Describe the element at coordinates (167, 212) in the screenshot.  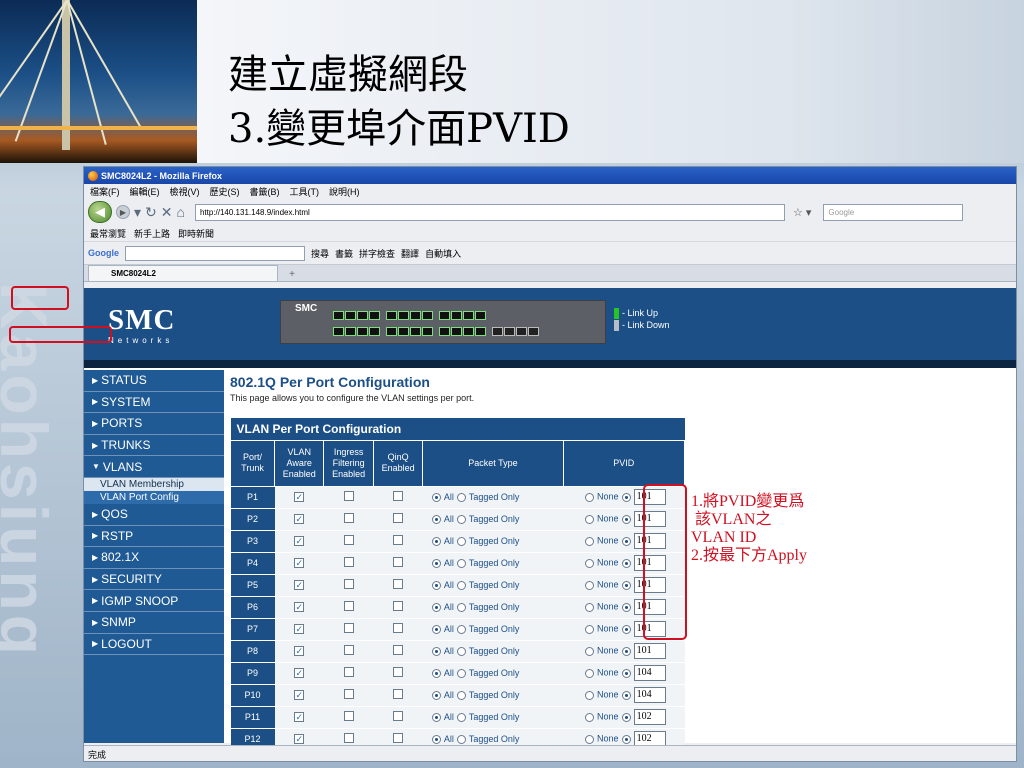
I see `stop-icon: ✕` at that location.